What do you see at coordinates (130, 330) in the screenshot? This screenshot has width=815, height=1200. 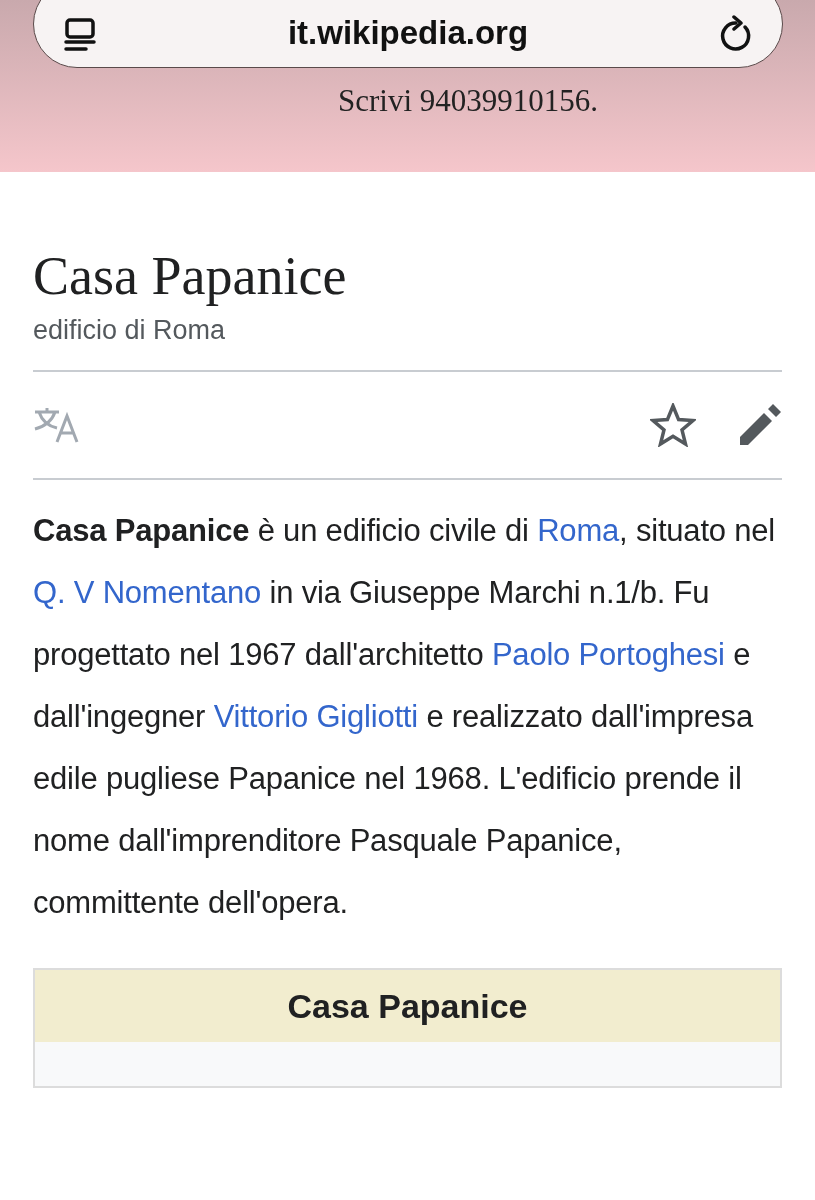 I see `article-subtitle: edificio di Roma` at bounding box center [130, 330].